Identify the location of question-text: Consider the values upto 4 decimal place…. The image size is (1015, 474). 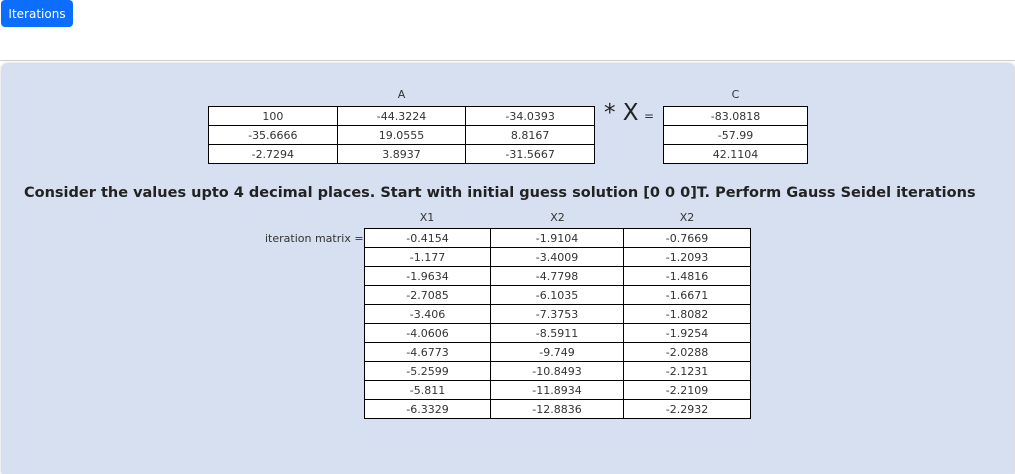
(500, 193).